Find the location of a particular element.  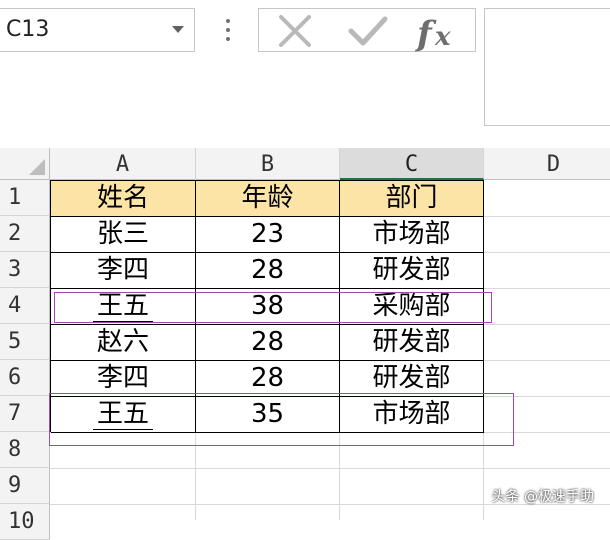

column-header-d: D is located at coordinates (547, 164).